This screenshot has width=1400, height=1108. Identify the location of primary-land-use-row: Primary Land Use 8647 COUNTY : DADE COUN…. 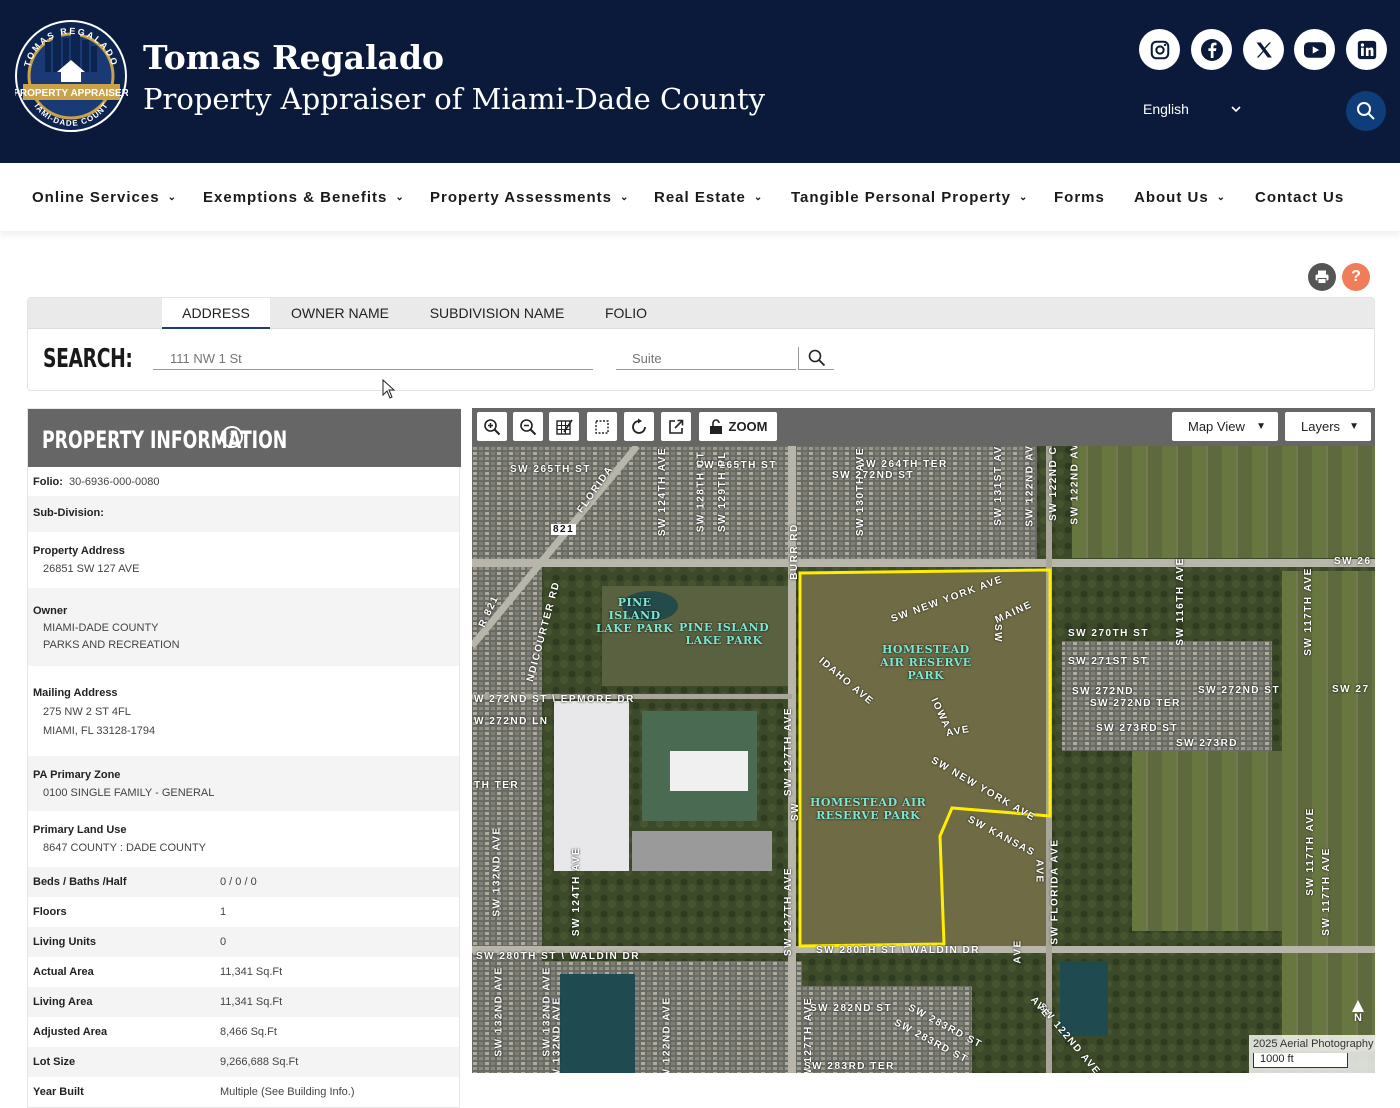
(243, 839).